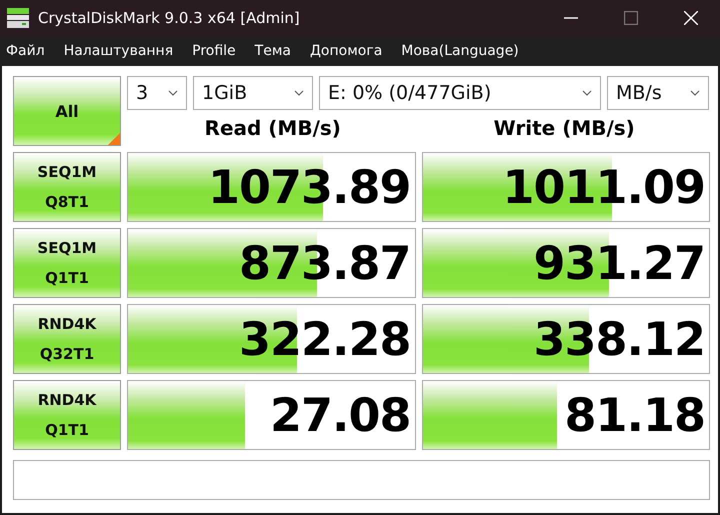 This screenshot has width=720, height=515. What do you see at coordinates (67, 263) in the screenshot?
I see `test-button: SEQ1M Q1T1` at bounding box center [67, 263].